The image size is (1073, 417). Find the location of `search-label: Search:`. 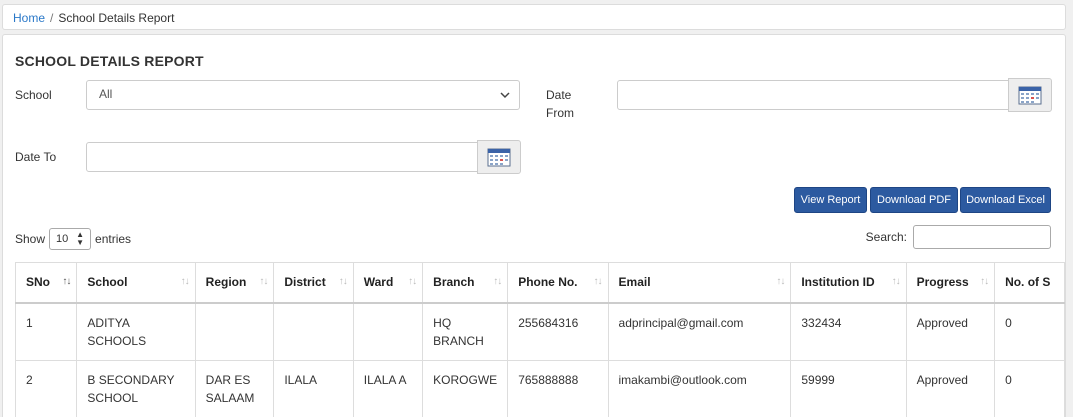

search-label: Search: is located at coordinates (886, 237).